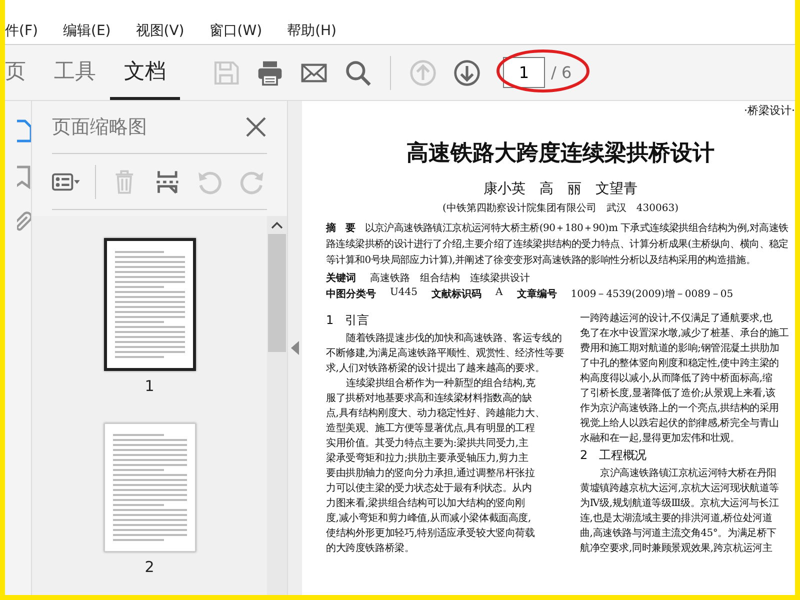  I want to click on page-number: 1, so click(149, 386).